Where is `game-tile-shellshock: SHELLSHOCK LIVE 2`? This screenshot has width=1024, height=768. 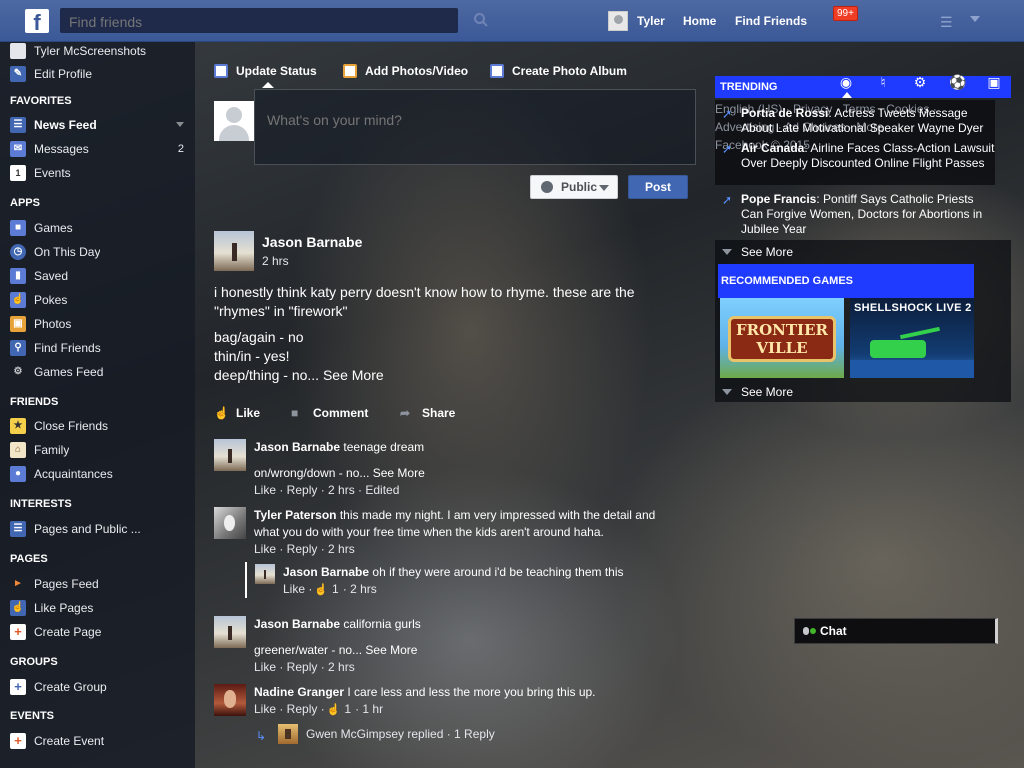
game-tile-shellshock: SHELLSHOCK LIVE 2 is located at coordinates (912, 338).